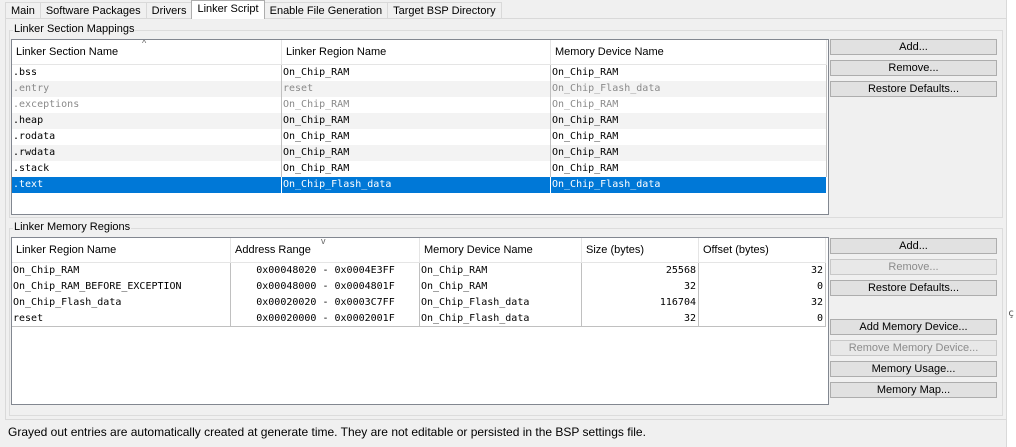  Describe the element at coordinates (640, 271) in the screenshot. I see `cell-size: 25568` at that location.